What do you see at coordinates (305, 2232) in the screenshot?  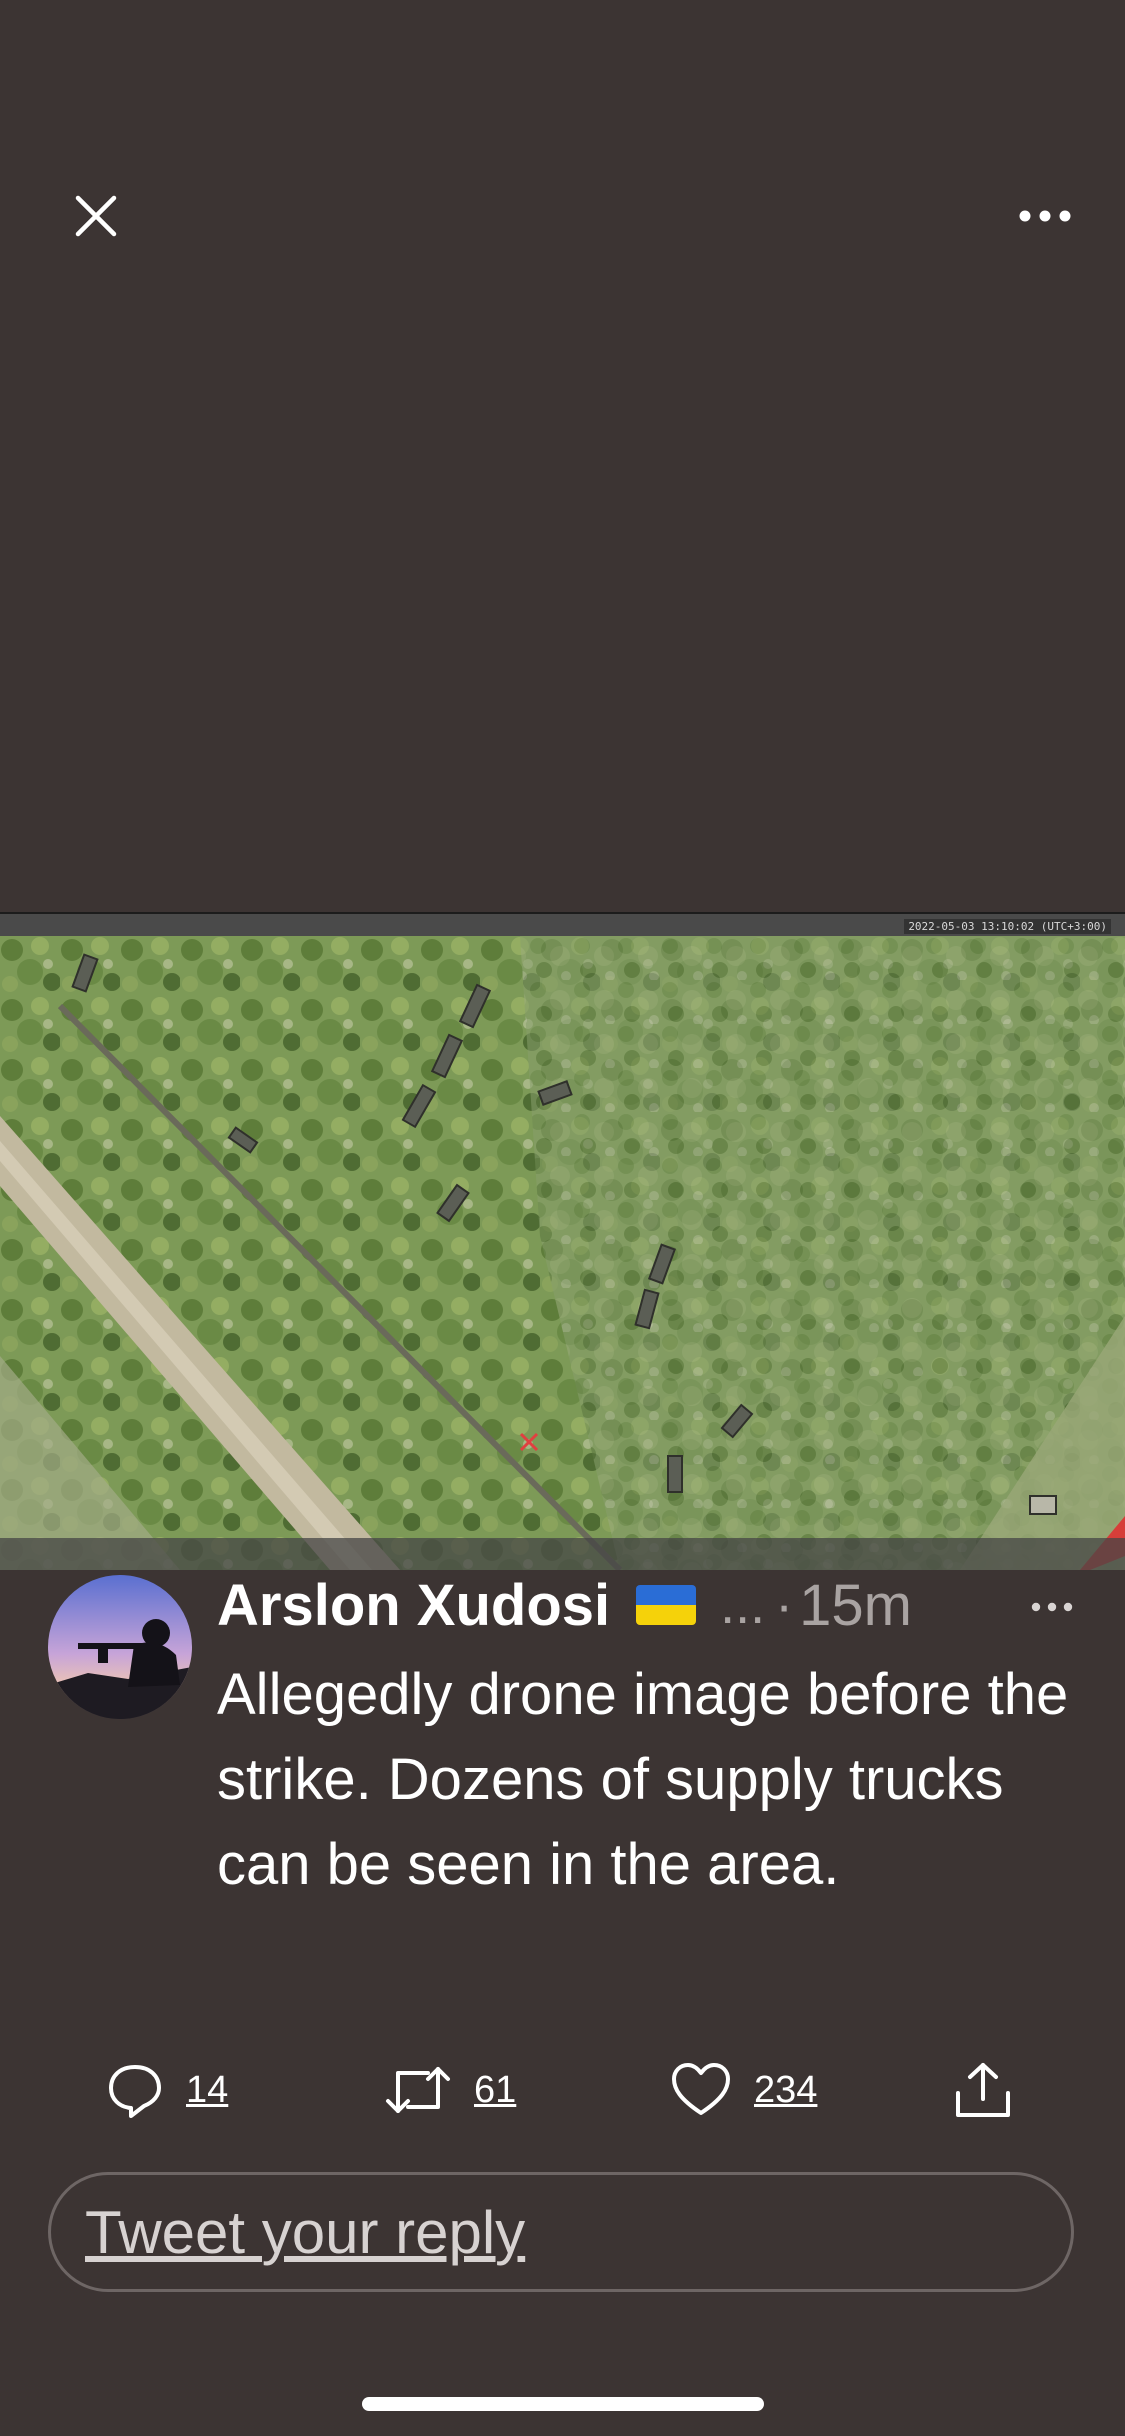 I see `reply-placeholder: Tweet your reply` at bounding box center [305, 2232].